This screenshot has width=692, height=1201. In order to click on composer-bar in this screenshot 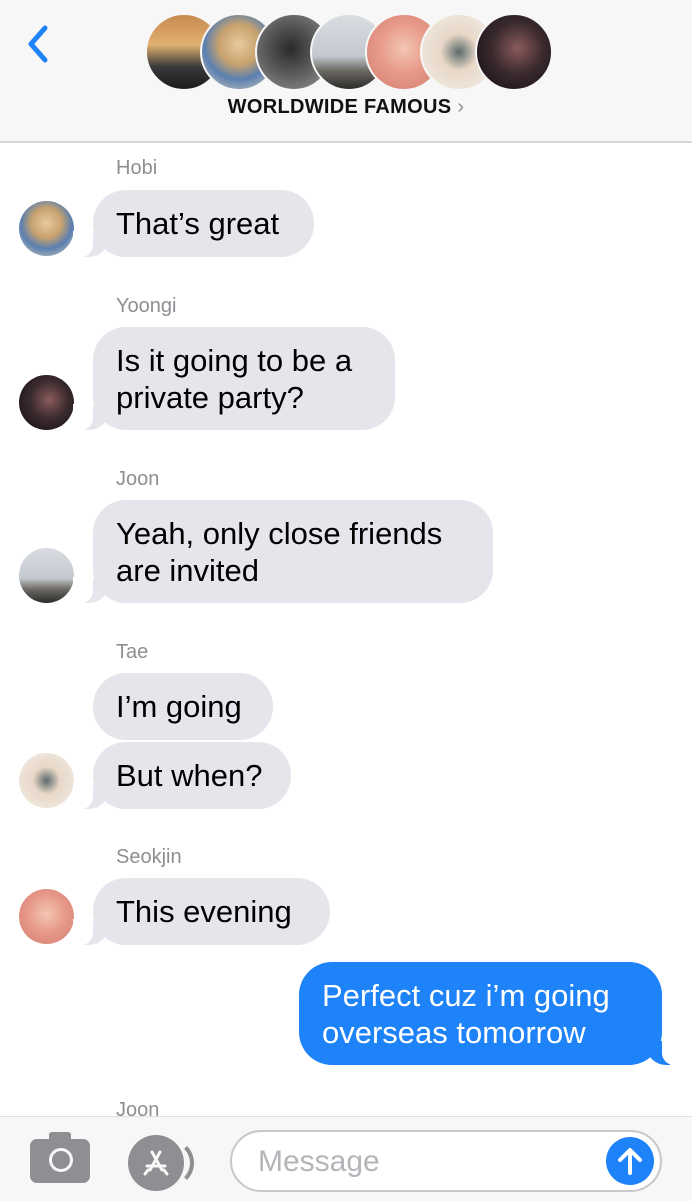, I will do `click(346, 1158)`.